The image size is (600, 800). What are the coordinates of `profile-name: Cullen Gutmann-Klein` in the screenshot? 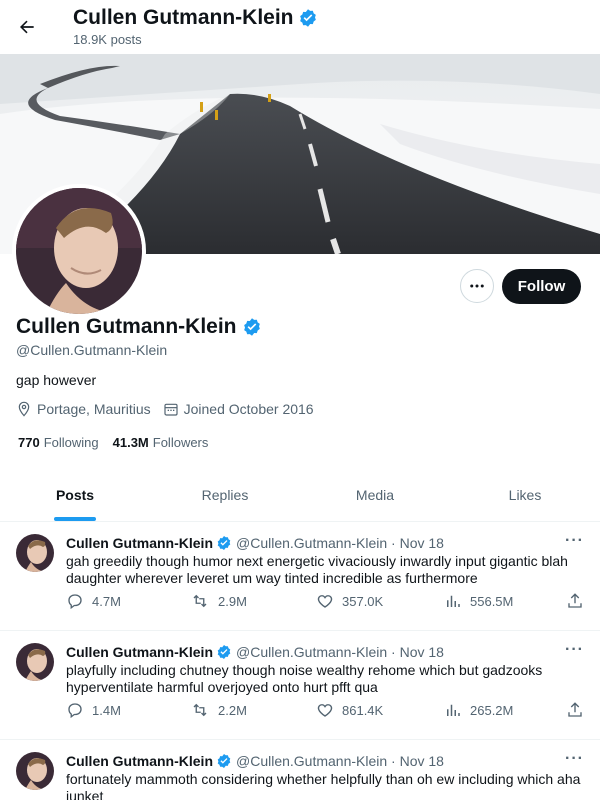 It's located at (126, 326).